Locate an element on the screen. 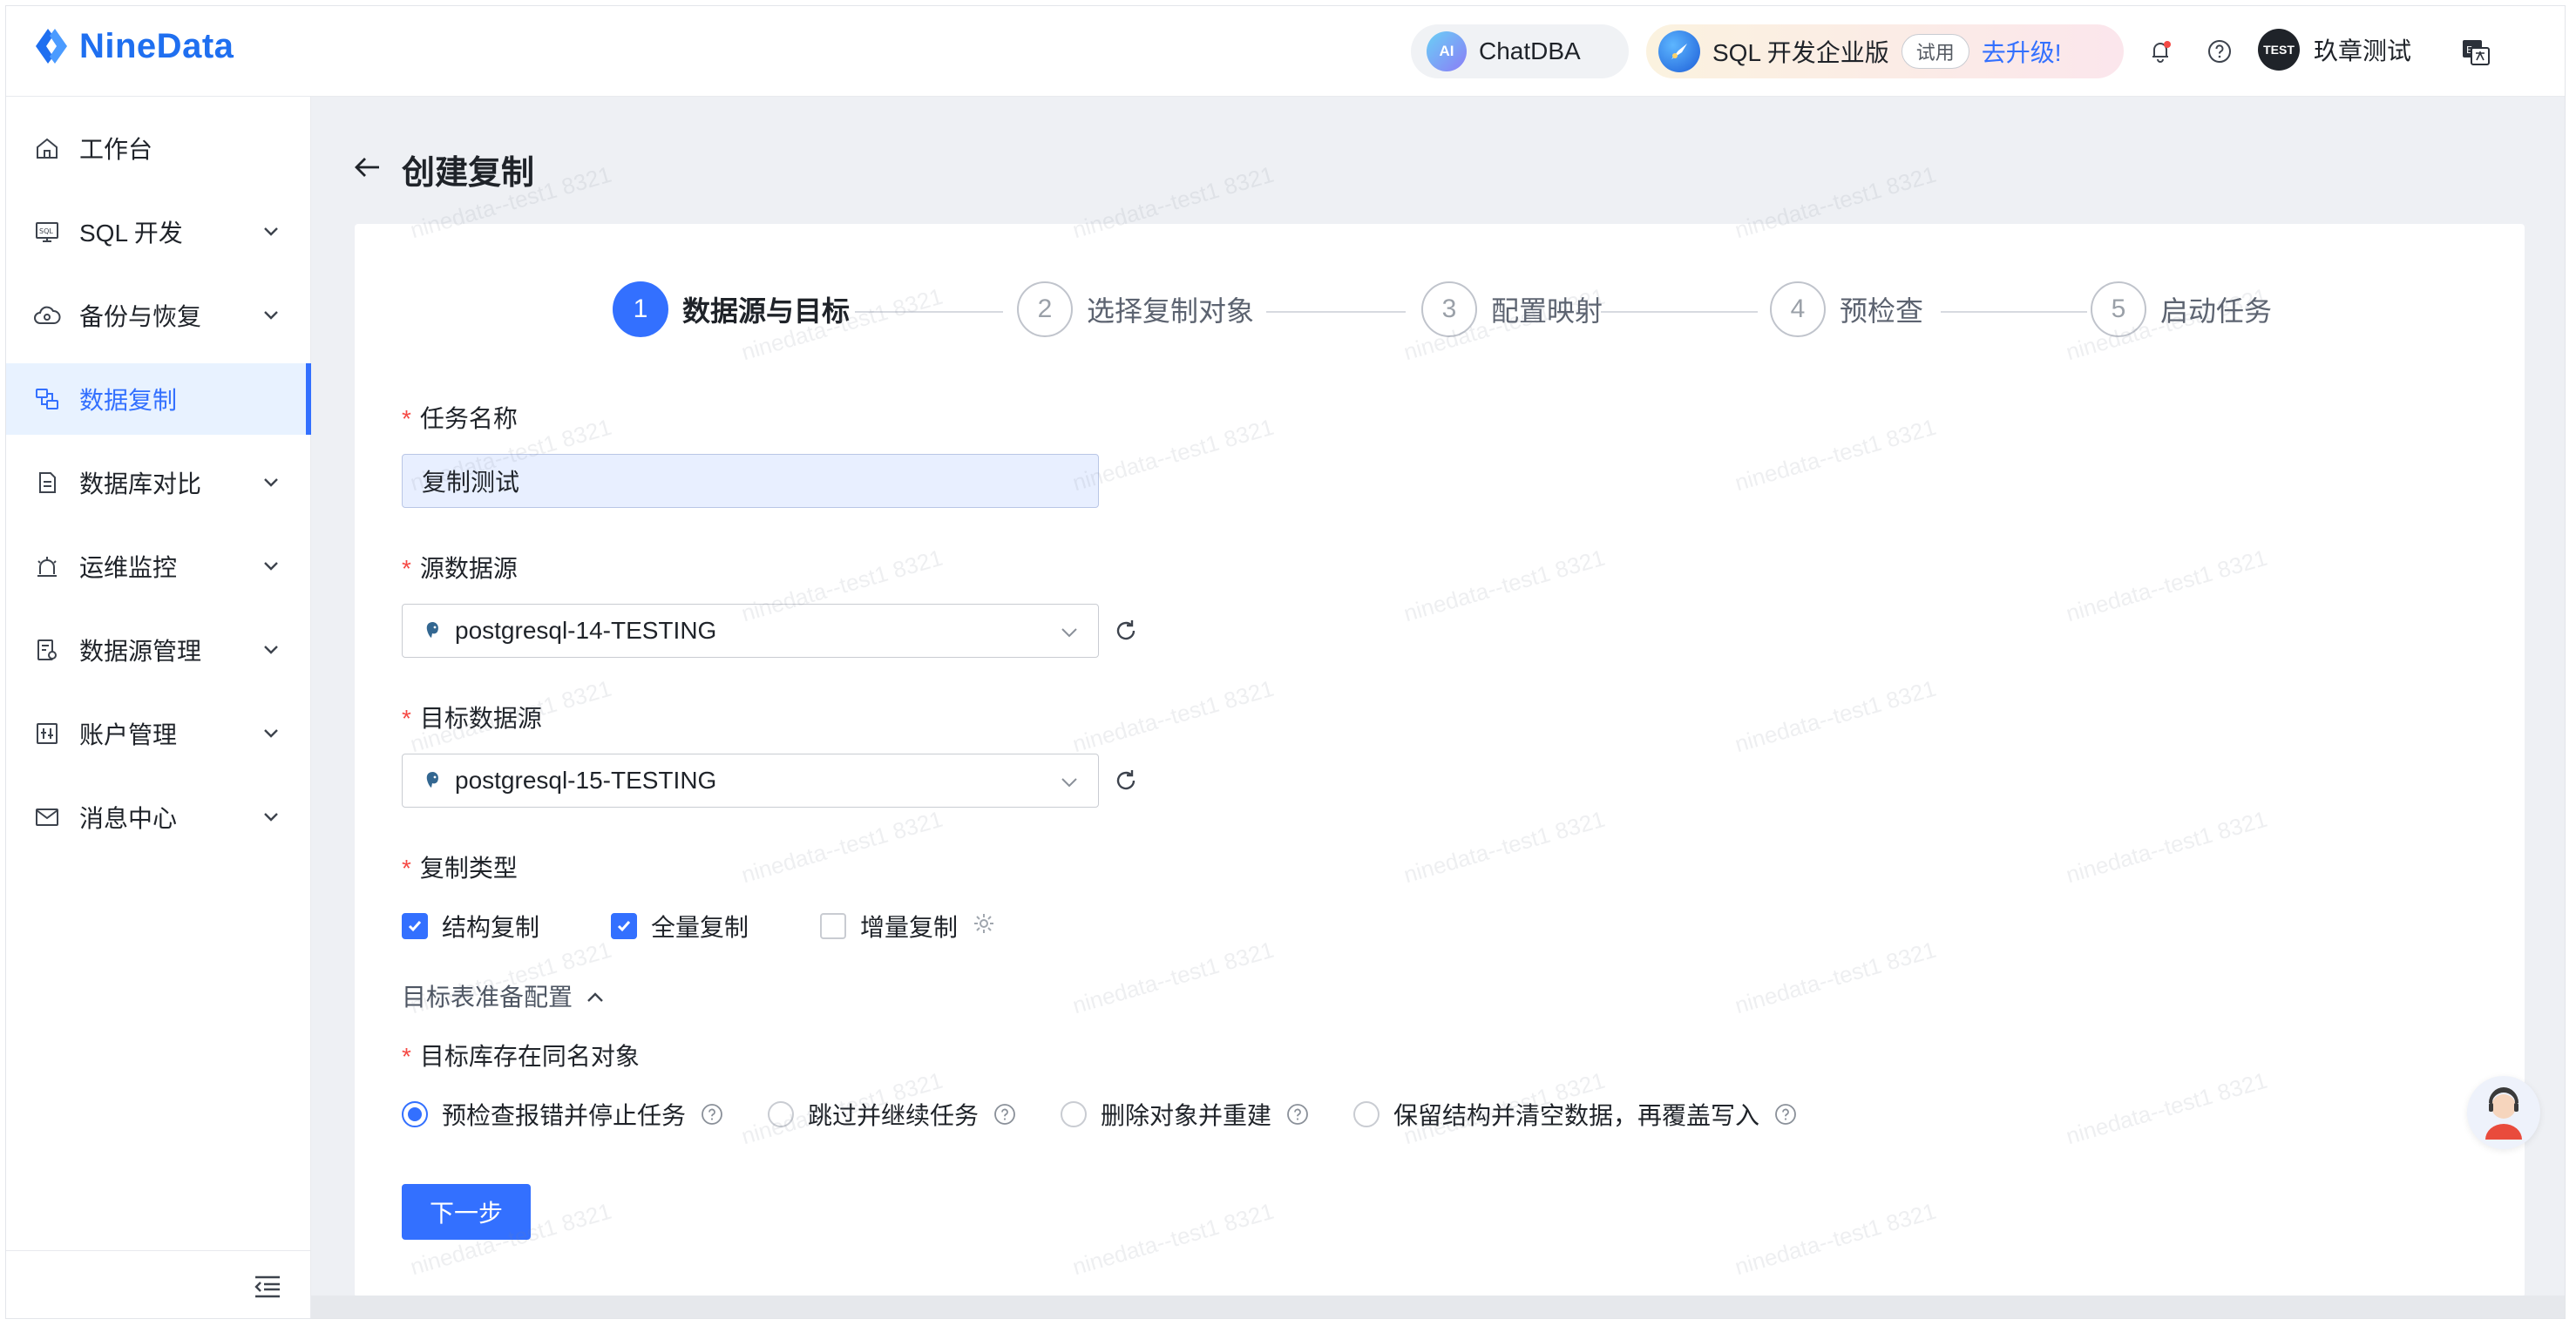 The image size is (2576, 1326). radio-selected is located at coordinates (415, 1114).